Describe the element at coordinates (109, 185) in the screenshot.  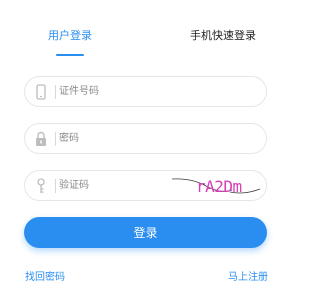
I see `captcha-input` at that location.